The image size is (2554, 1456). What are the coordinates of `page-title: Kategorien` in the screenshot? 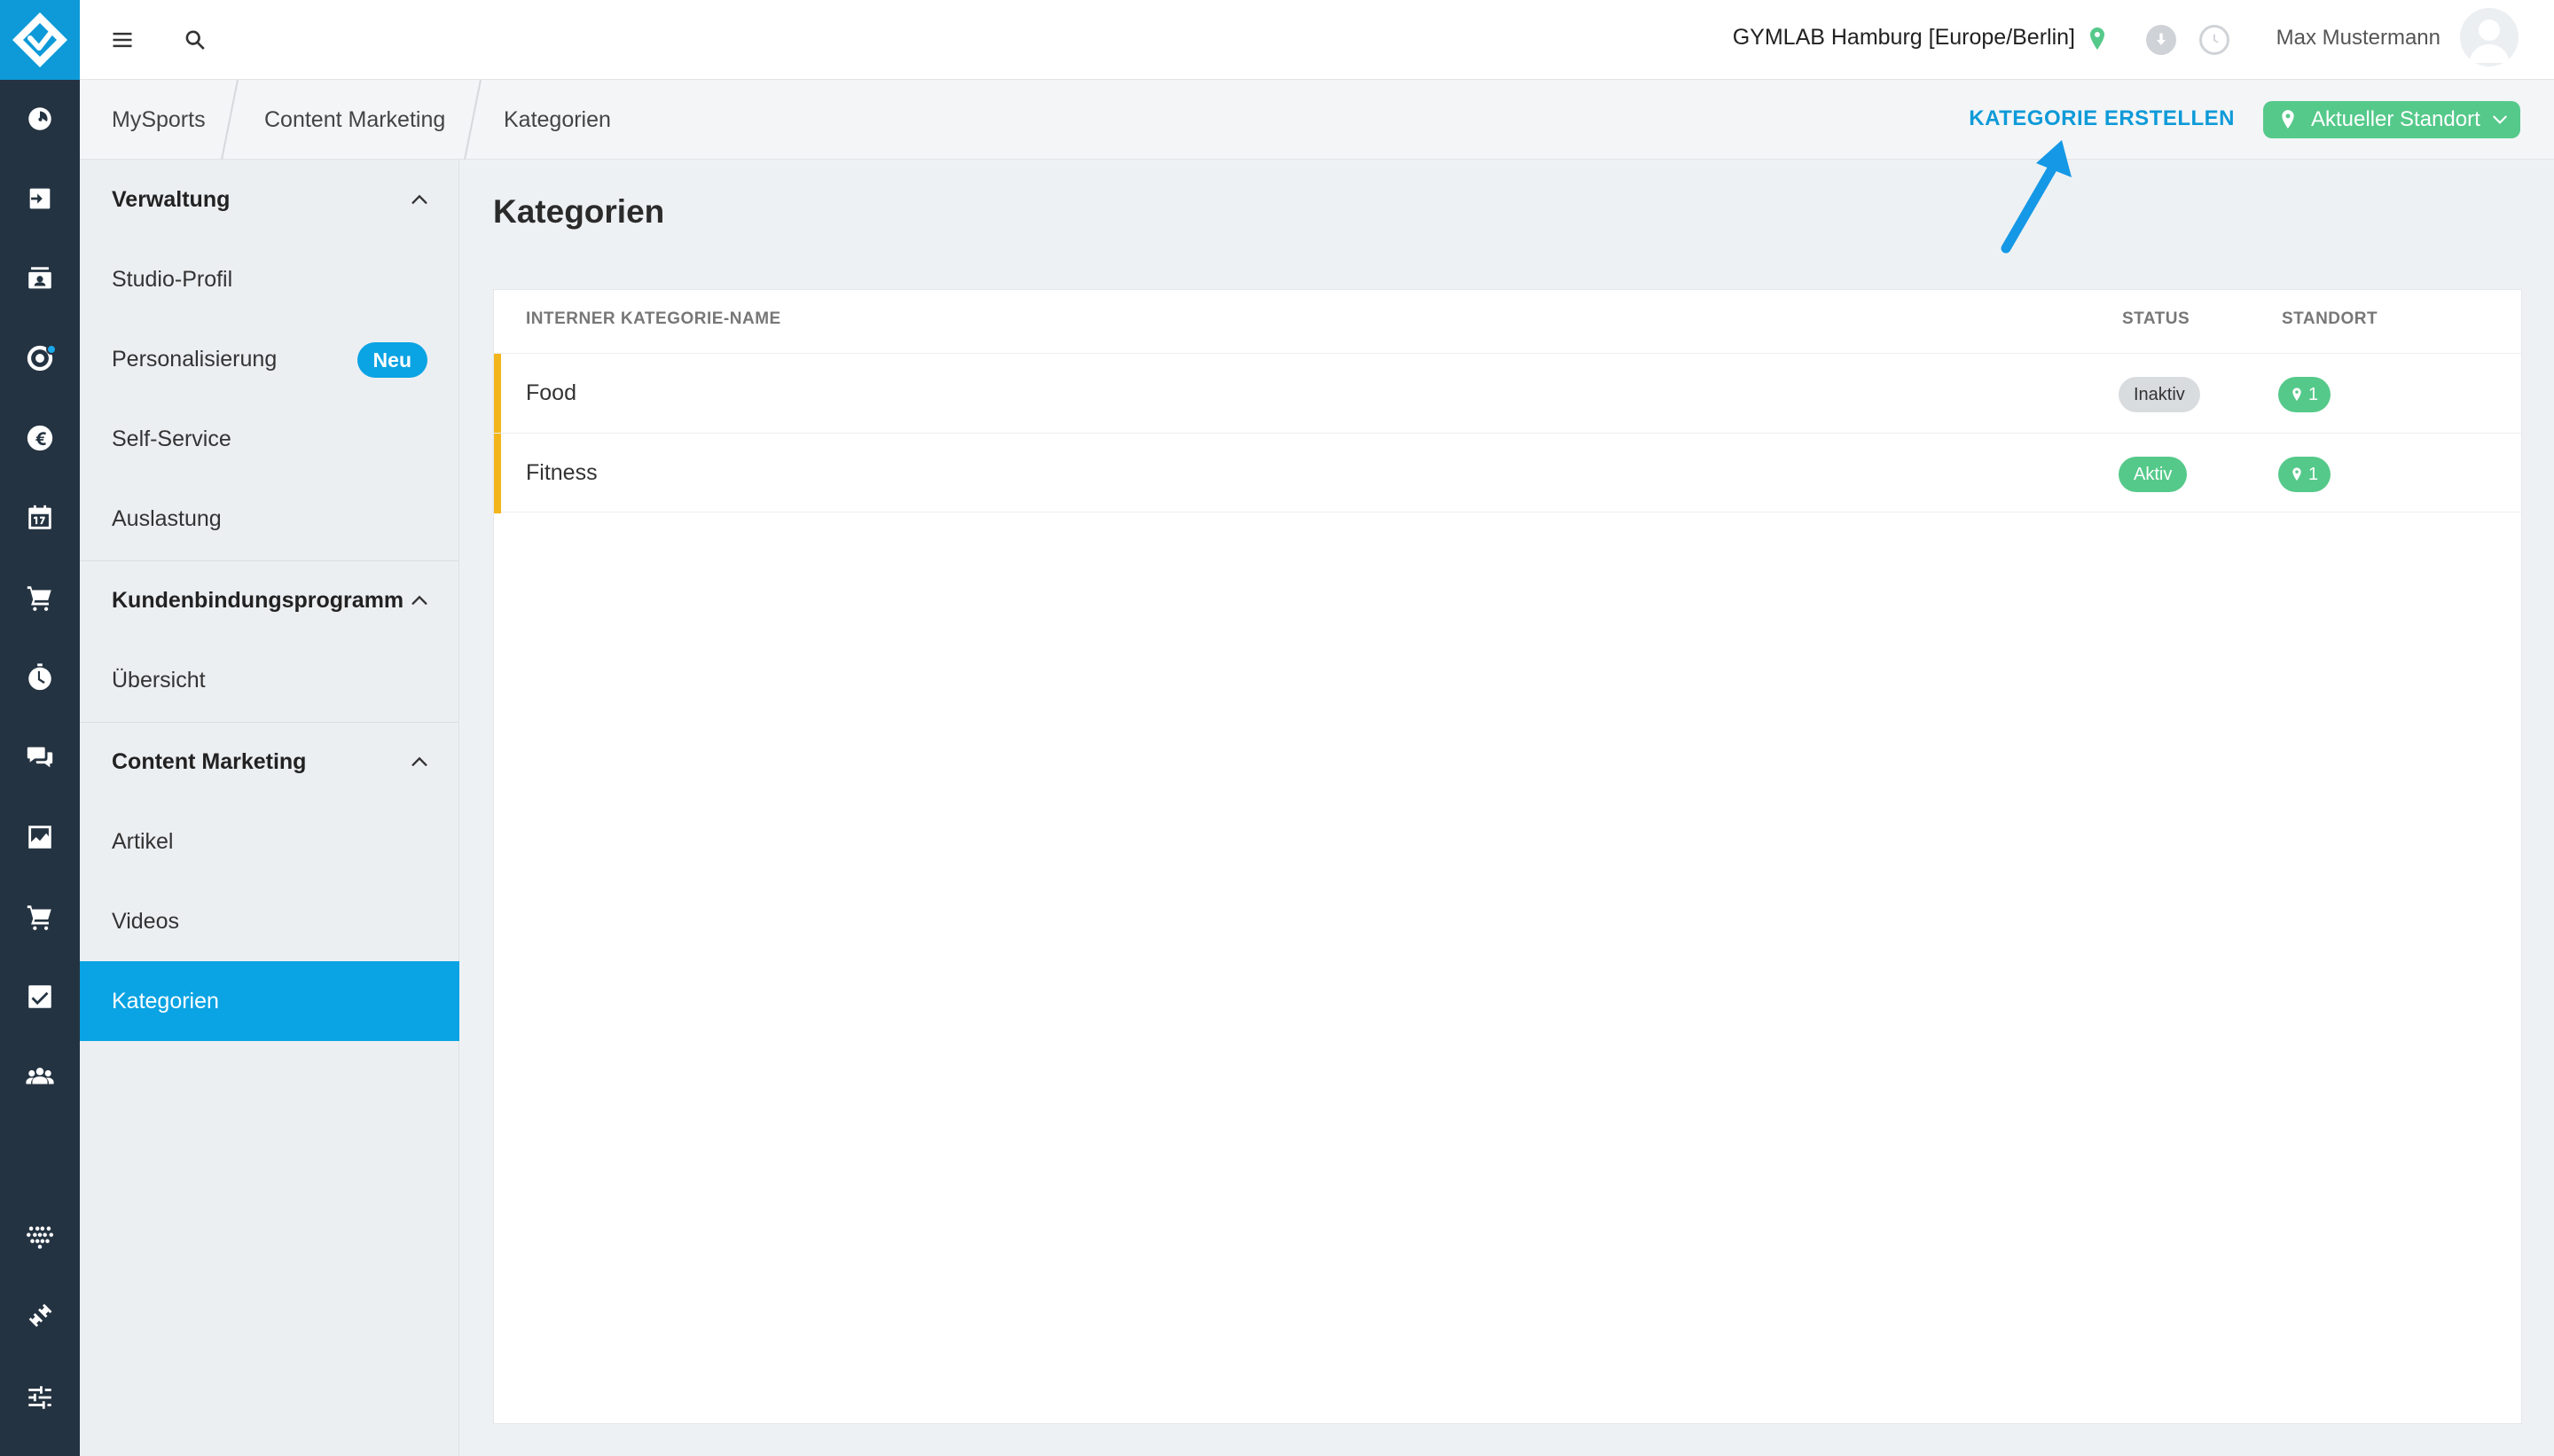 It's located at (579, 211).